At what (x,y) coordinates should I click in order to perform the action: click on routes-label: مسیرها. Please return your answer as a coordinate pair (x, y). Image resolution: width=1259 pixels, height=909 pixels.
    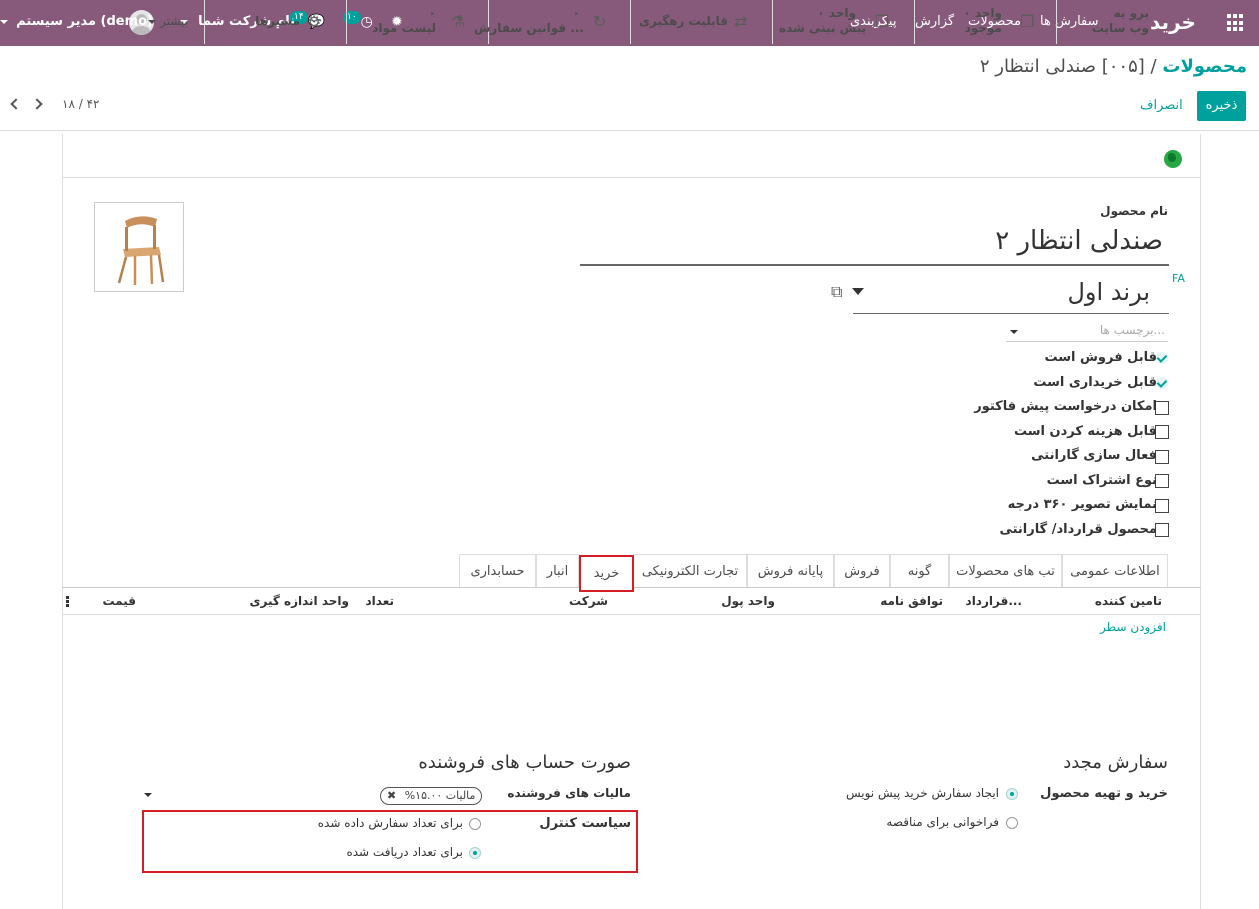
    Looking at the image, I should click on (277, 21).